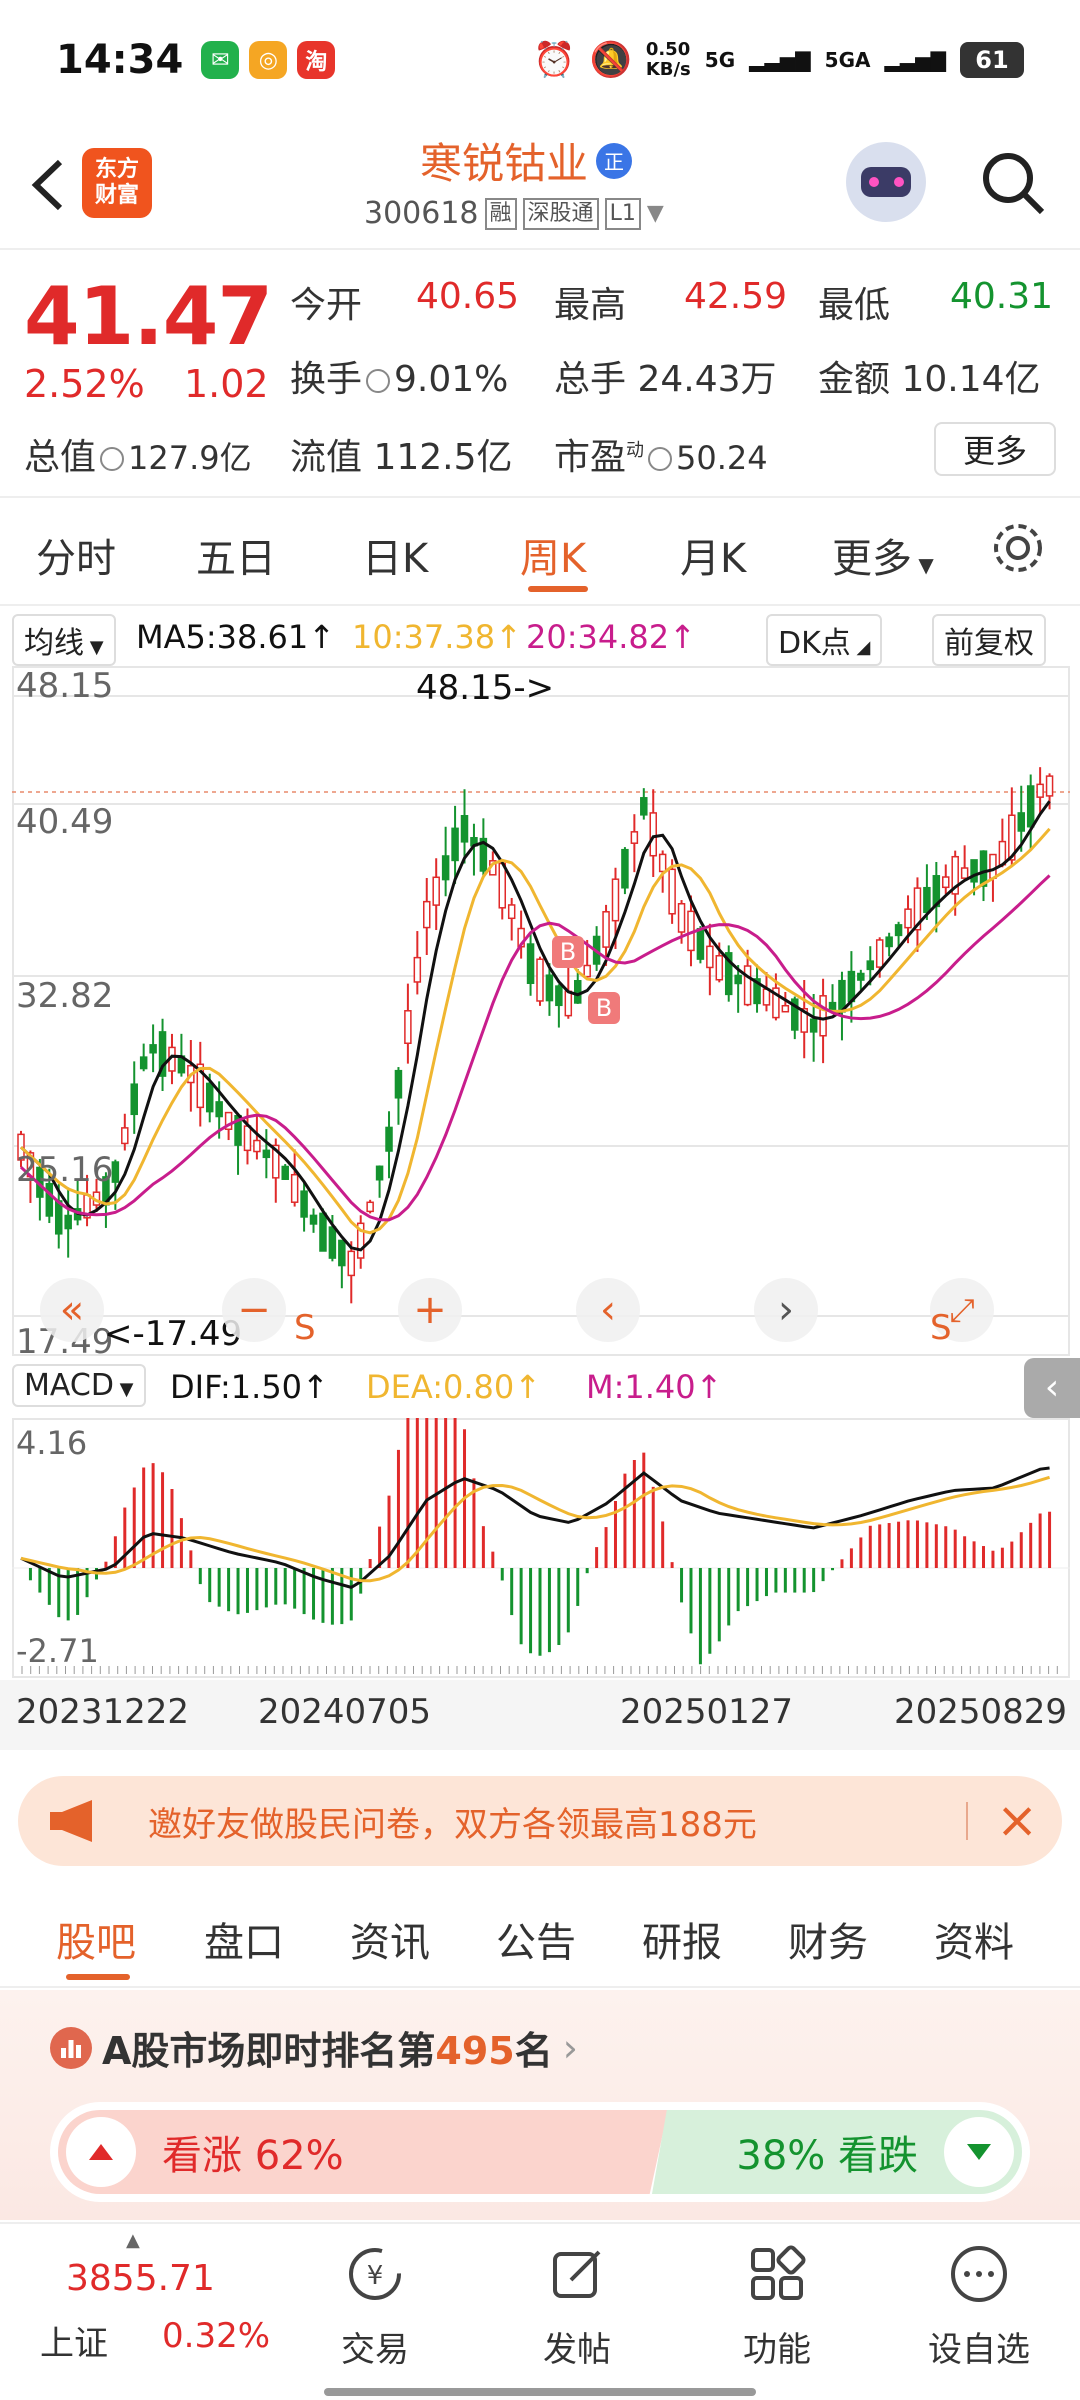 The width and height of the screenshot is (1080, 2400). I want to click on verified-badge: 正, so click(614, 160).